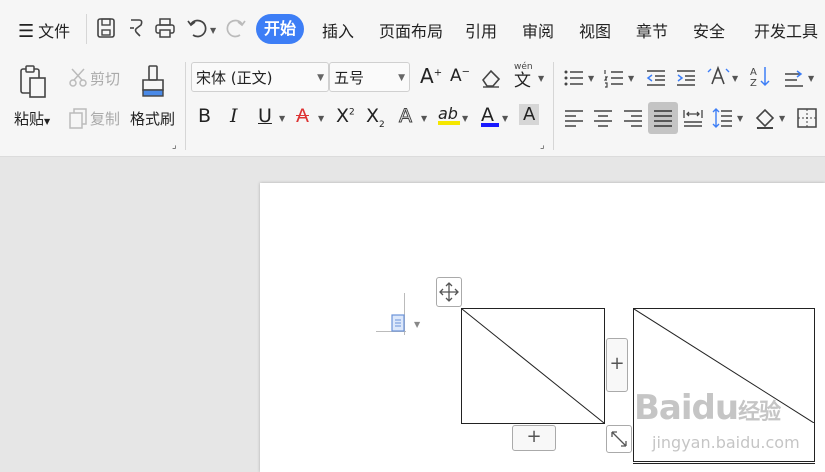 The image size is (825, 472). Describe the element at coordinates (260, 77) in the screenshot. I see `font-family-select: 宋体 (正文) ▼` at that location.